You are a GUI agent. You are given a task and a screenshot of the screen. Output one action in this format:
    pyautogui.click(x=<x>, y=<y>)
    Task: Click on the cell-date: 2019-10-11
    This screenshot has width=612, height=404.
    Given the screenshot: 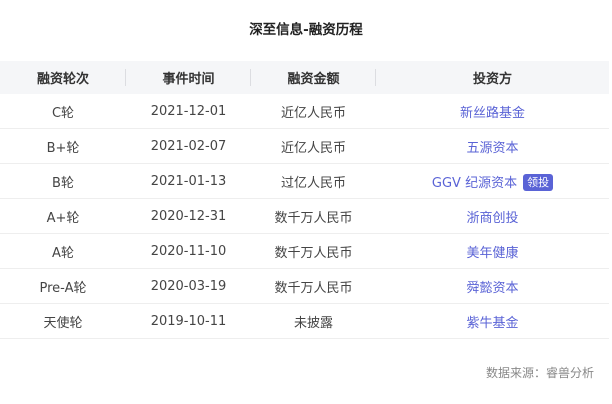 What is the action you would take?
    pyautogui.click(x=188, y=321)
    